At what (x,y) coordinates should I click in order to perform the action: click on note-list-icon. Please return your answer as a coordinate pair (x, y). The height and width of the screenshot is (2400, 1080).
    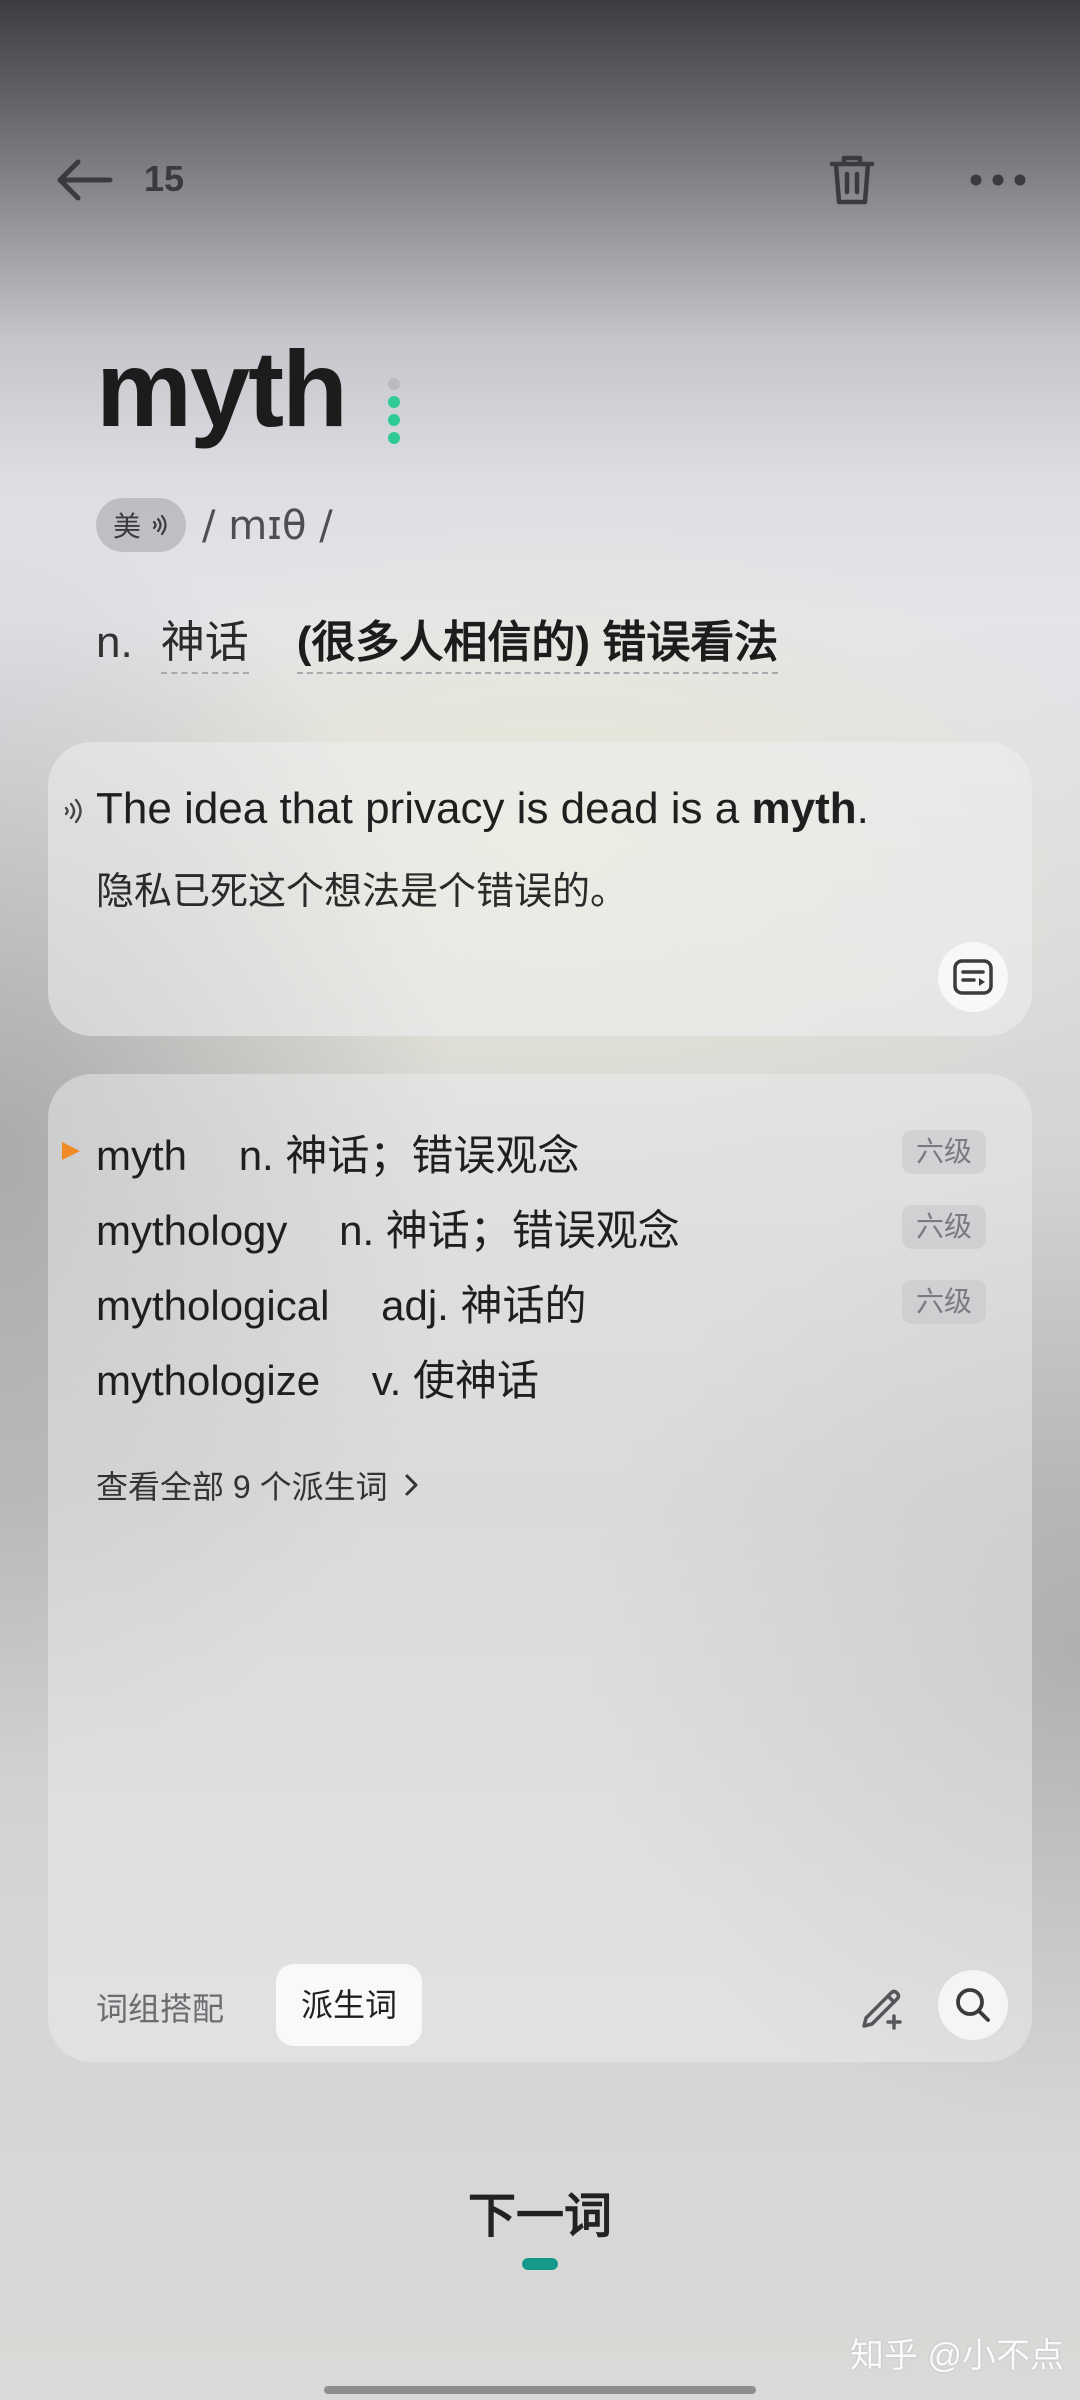
    Looking at the image, I should click on (973, 977).